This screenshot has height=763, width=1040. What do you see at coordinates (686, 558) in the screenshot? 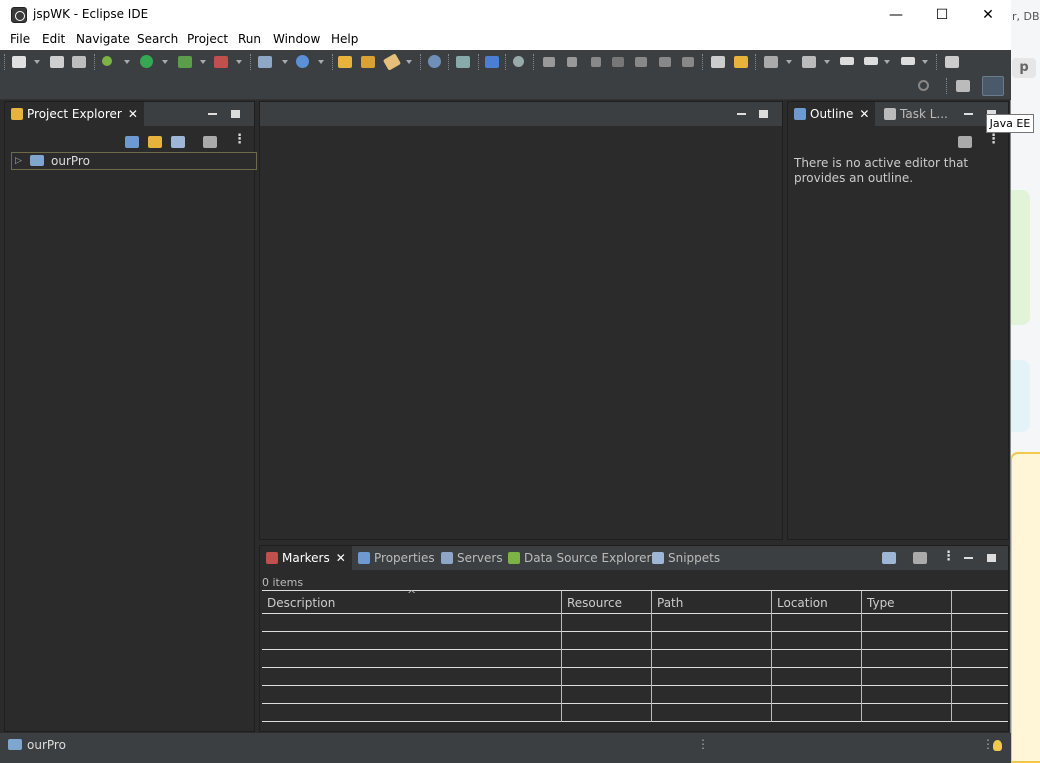
I see `tab-snippets: Snippets` at bounding box center [686, 558].